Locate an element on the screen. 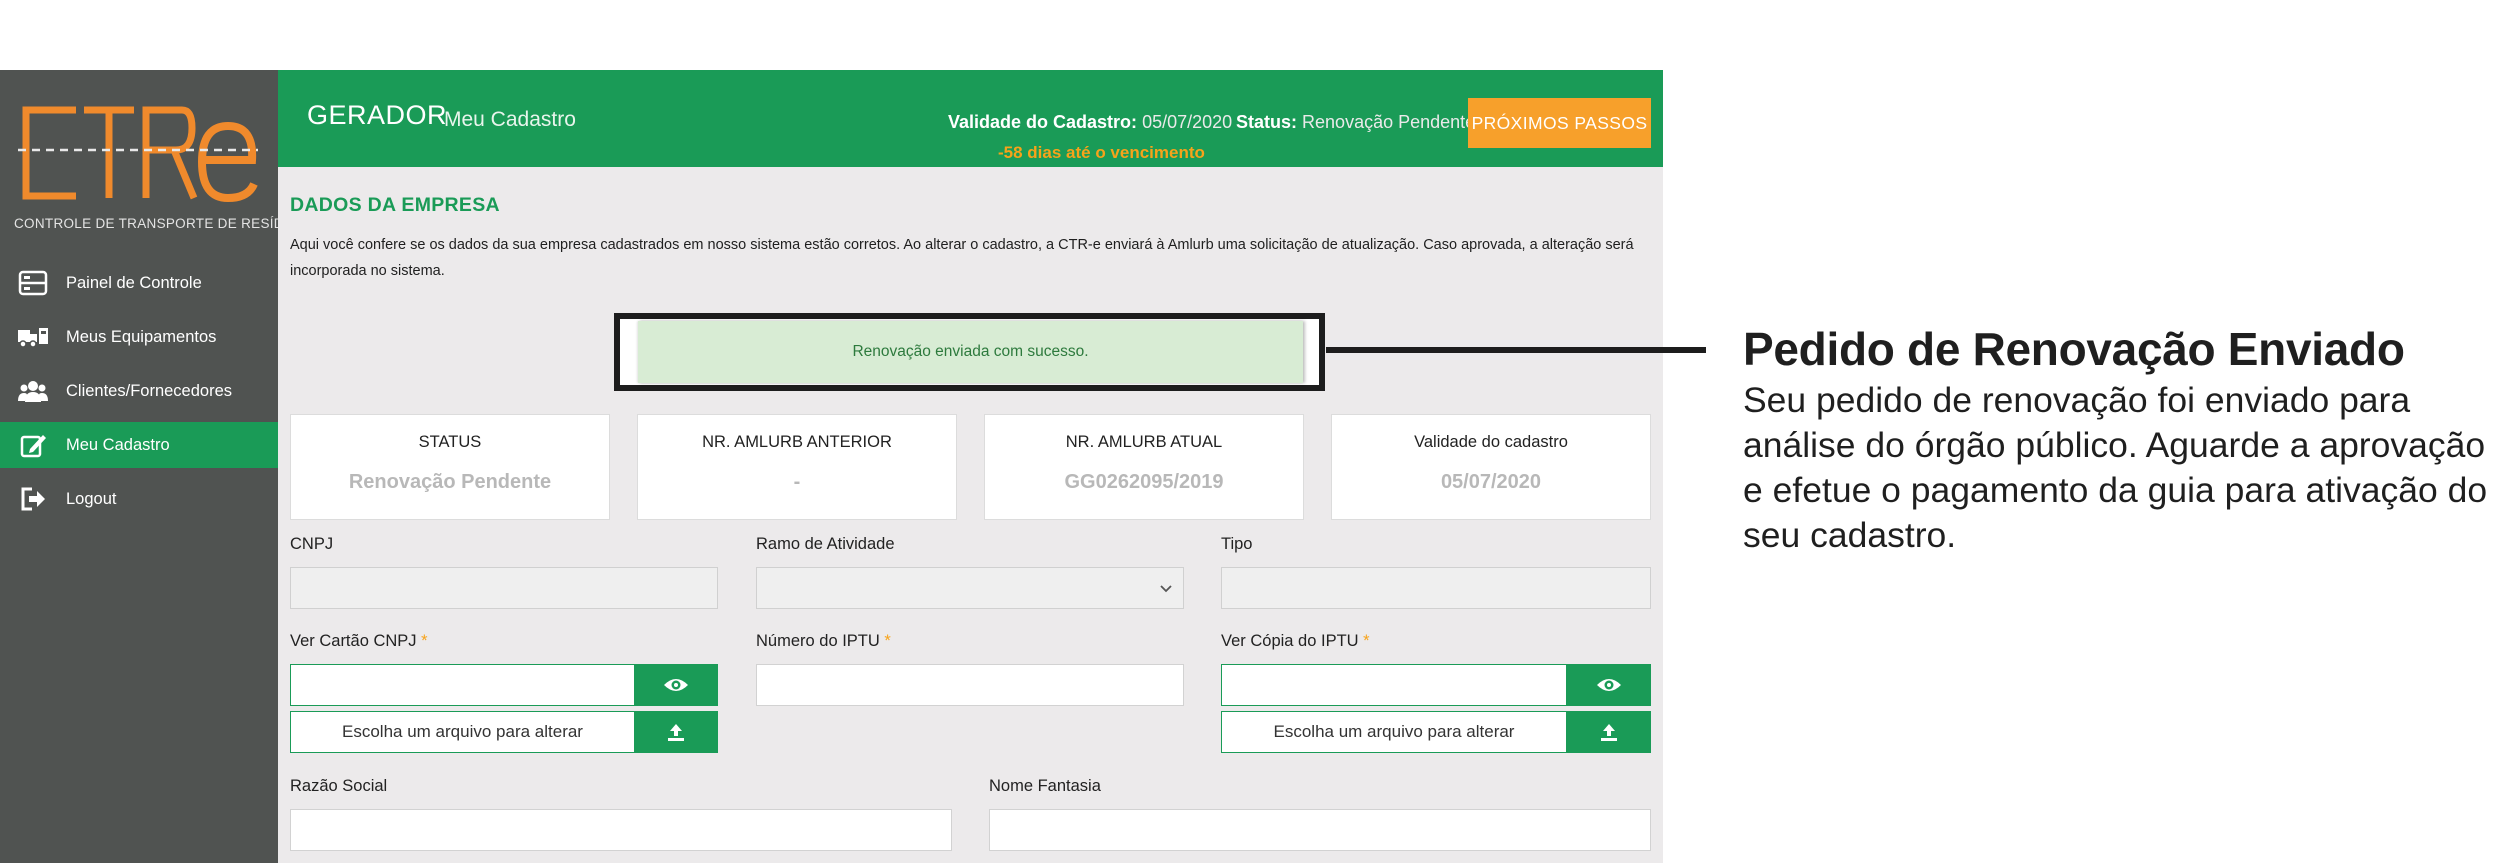 This screenshot has height=863, width=2493. validity-info: Validade do Cadastro: 05/07/2020 is located at coordinates (1090, 122).